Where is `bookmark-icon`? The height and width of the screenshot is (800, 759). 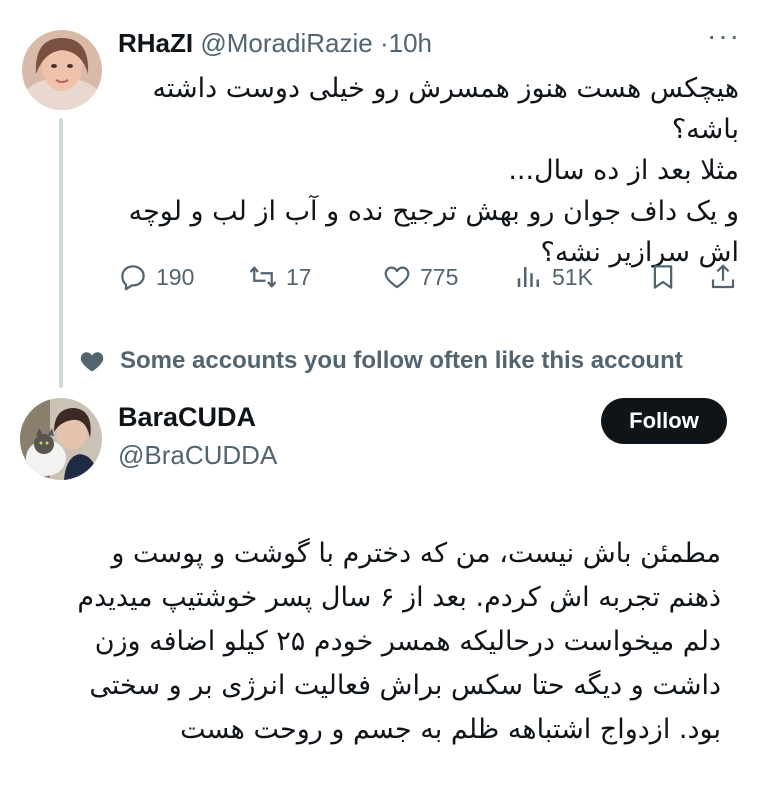
bookmark-icon is located at coordinates (663, 277).